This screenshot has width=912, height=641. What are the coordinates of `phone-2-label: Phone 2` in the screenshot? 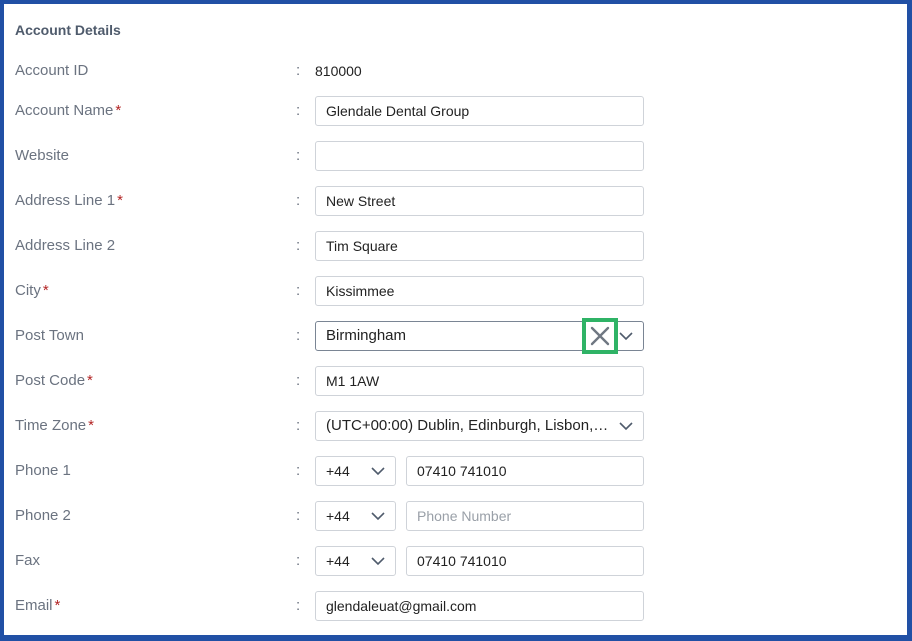 It's located at (43, 515).